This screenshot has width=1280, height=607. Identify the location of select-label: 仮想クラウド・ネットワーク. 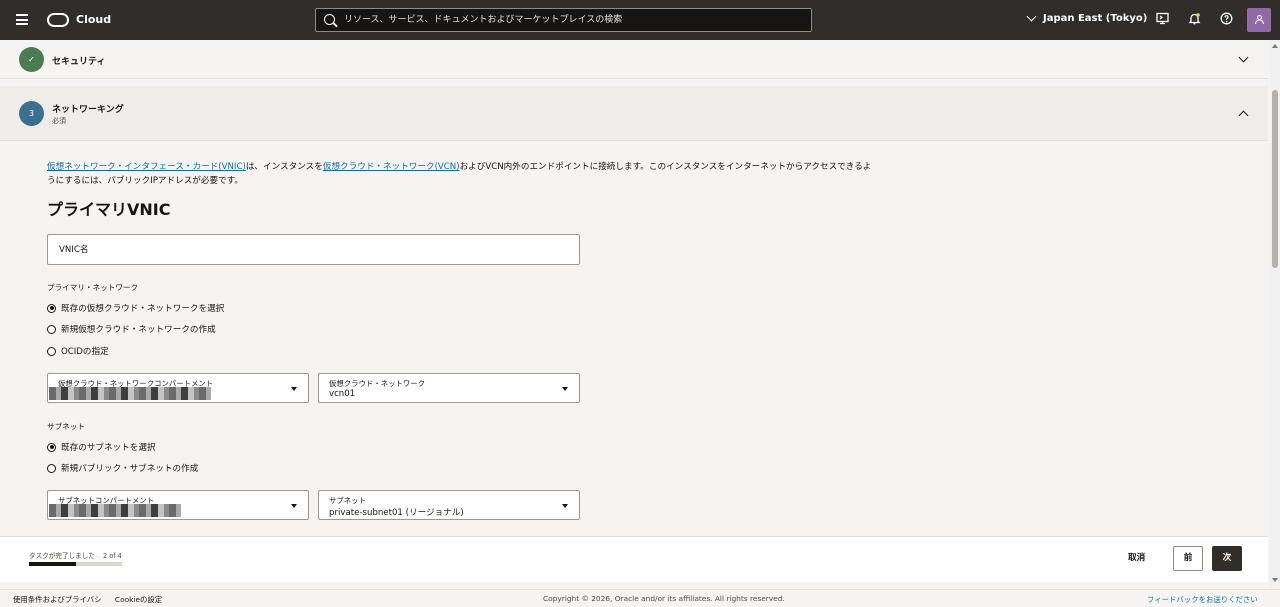
(377, 383).